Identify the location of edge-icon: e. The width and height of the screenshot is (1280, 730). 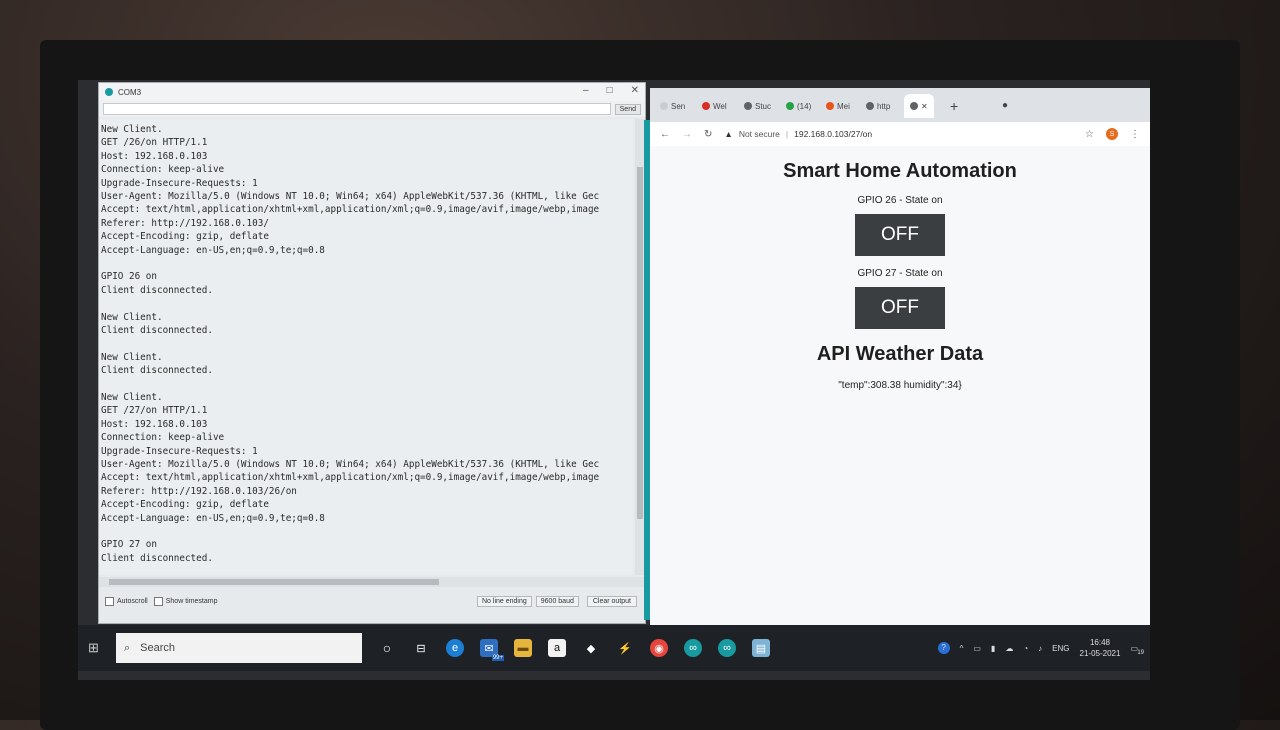
(455, 648).